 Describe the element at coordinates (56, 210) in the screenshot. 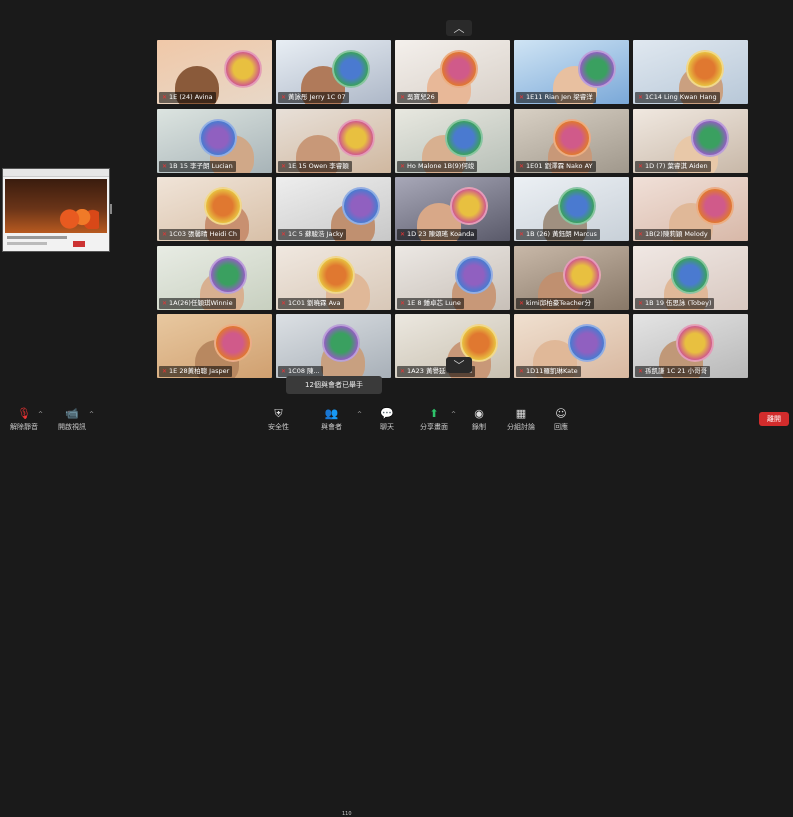

I see `shared-screen-thumbnail` at that location.